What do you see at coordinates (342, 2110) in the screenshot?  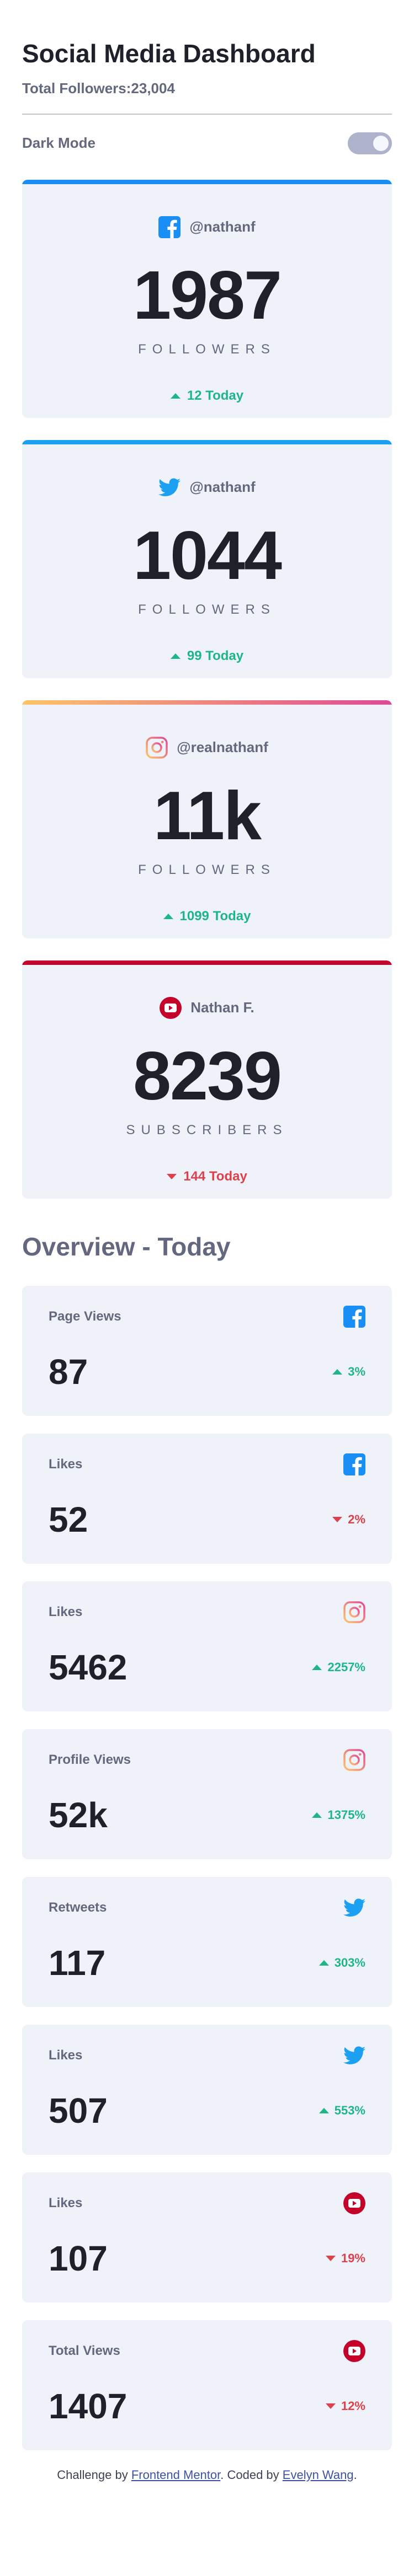 I see `overview-percent-change: 553%` at bounding box center [342, 2110].